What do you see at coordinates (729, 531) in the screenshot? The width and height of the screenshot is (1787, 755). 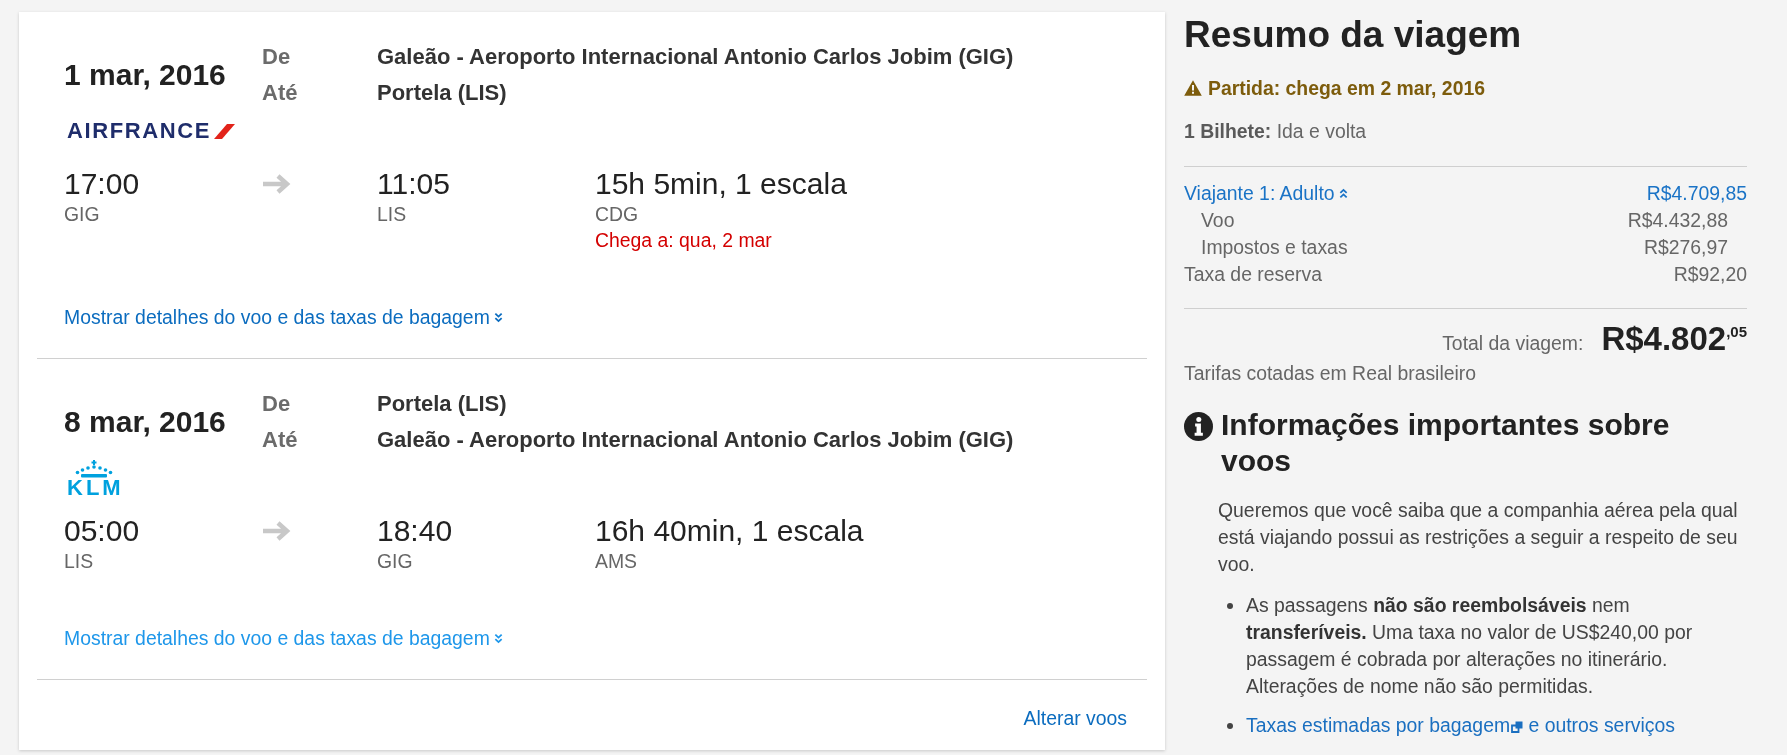 I see `flight-duration: 16h 40min, 1 escala` at bounding box center [729, 531].